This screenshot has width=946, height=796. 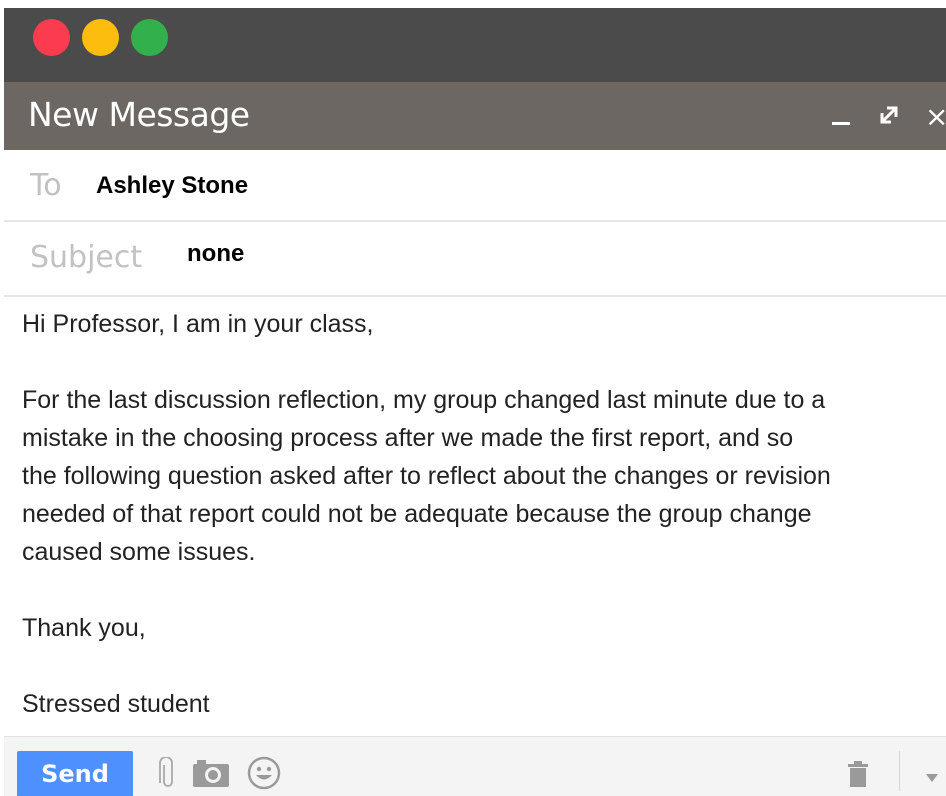 I want to click on dropdown-arrow-icon, so click(x=932, y=778).